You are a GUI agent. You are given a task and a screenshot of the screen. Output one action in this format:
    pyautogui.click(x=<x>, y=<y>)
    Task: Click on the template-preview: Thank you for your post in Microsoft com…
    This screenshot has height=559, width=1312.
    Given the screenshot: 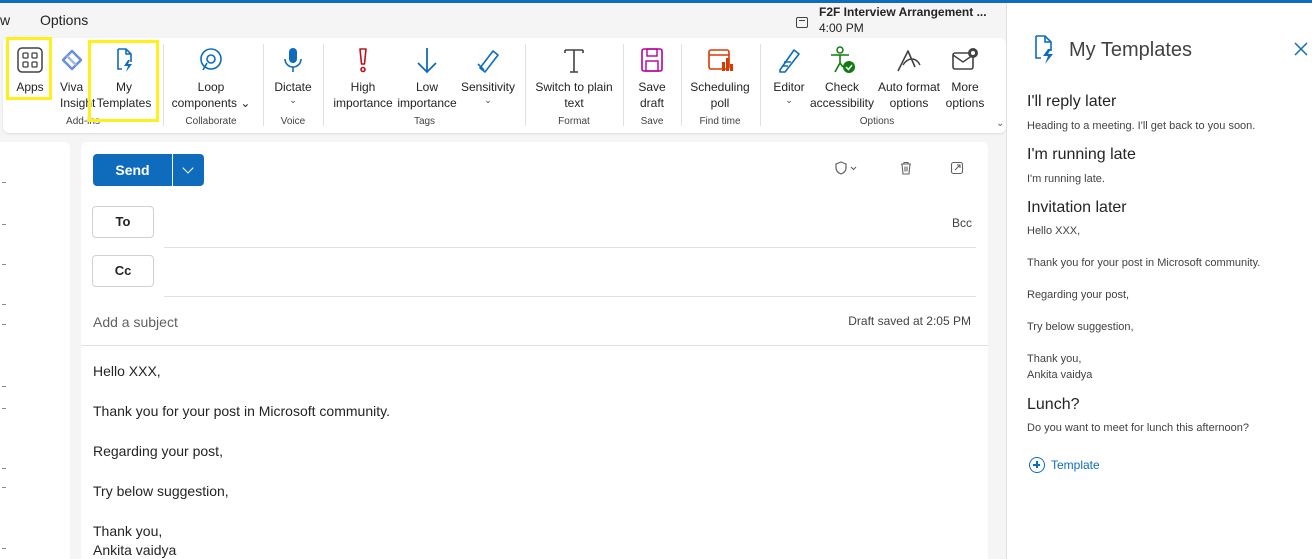 What is the action you would take?
    pyautogui.click(x=1143, y=263)
    